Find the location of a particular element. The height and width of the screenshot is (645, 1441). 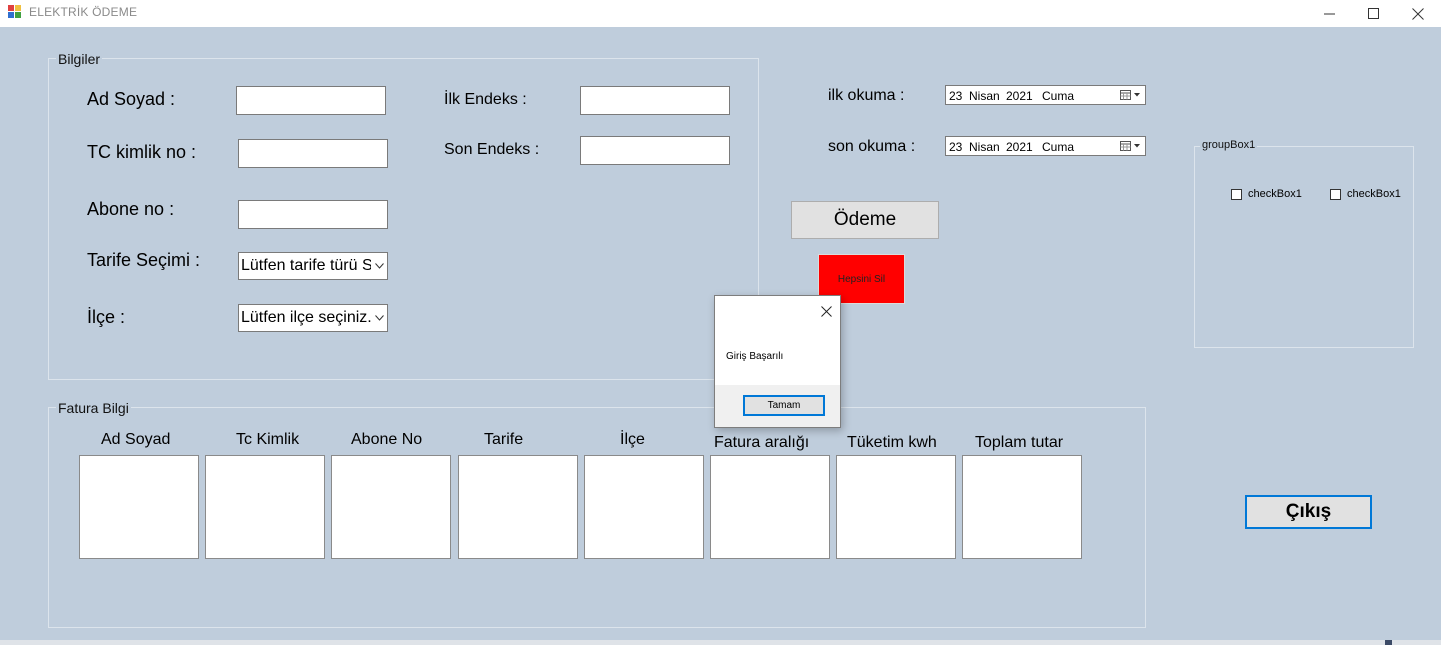

ilk-okuma-label: ilk okuma : is located at coordinates (866, 95).